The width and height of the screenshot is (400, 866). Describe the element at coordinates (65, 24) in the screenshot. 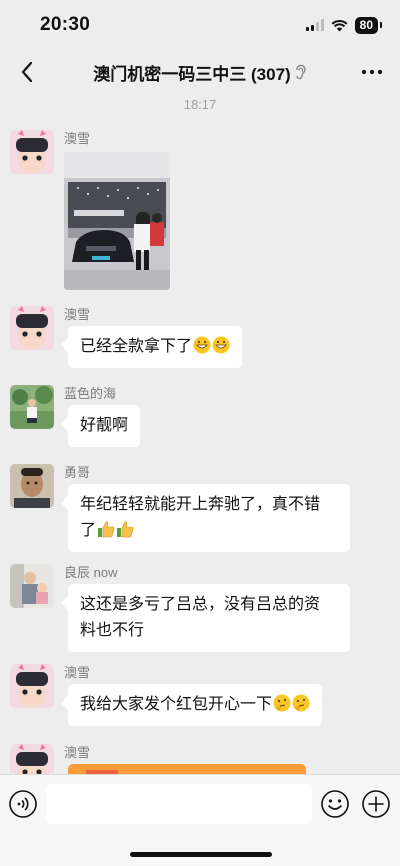

I see `status-time: 20:30` at that location.